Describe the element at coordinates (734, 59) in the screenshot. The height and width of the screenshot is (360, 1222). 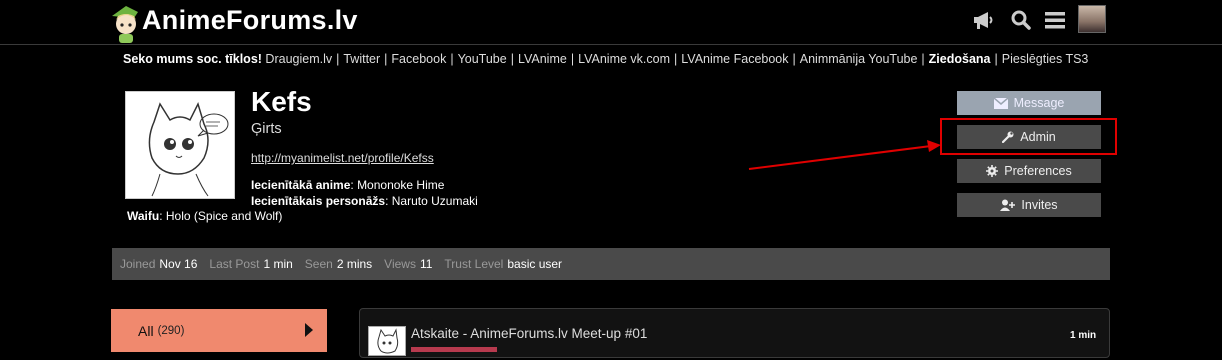
I see `social-link-lvanime-facebook: LVAnime Facebook` at that location.